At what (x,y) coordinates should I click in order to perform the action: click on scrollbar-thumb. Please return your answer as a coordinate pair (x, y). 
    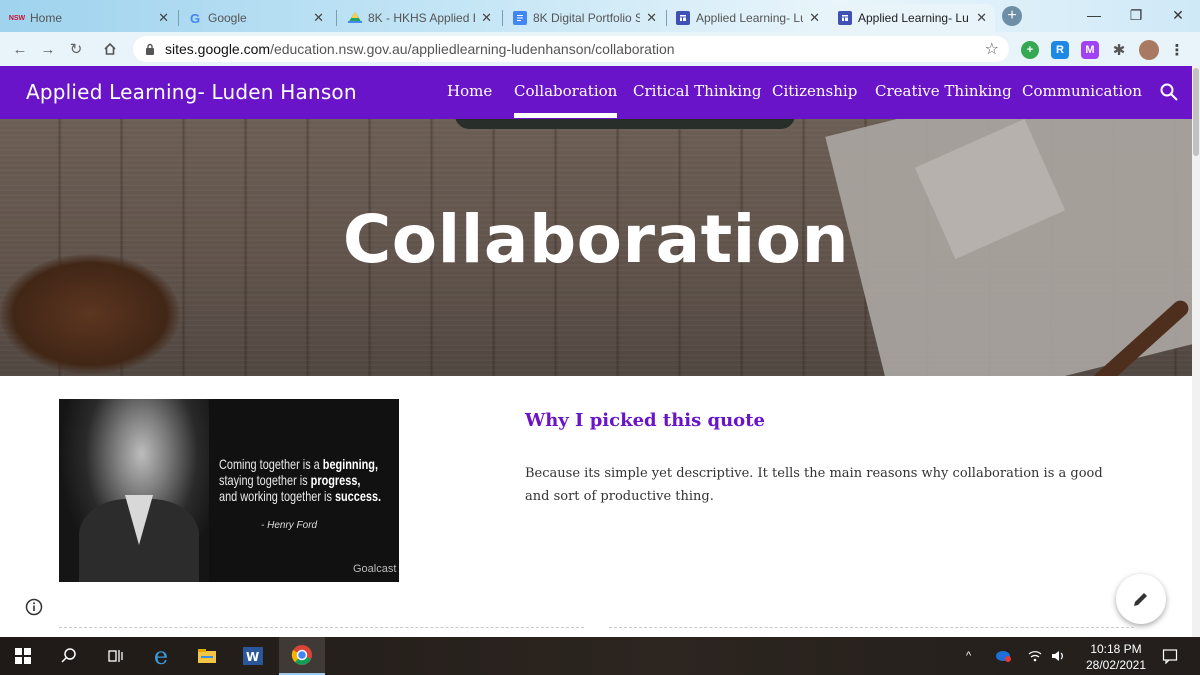
    Looking at the image, I should click on (1196, 112).